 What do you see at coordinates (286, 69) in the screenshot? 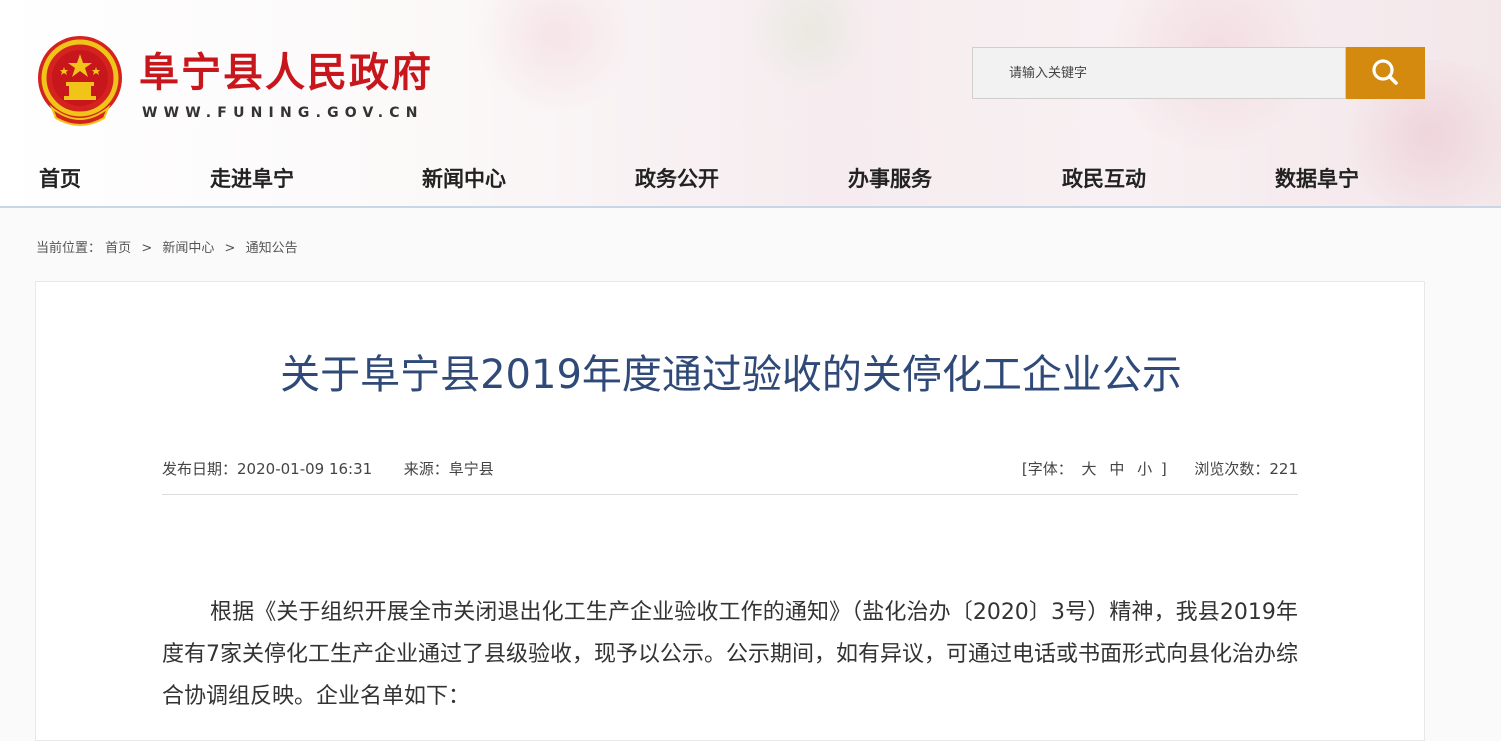
I see `site-title: 阜宁县人民政府` at bounding box center [286, 69].